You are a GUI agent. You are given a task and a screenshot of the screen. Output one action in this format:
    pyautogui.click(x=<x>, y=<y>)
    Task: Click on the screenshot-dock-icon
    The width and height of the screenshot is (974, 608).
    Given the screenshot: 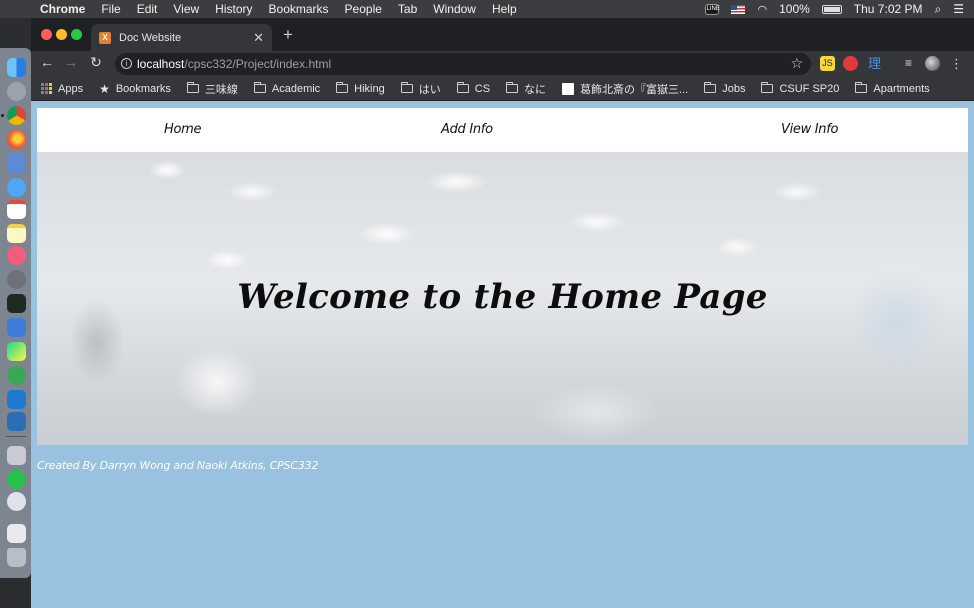 What is the action you would take?
    pyautogui.click(x=16, y=455)
    